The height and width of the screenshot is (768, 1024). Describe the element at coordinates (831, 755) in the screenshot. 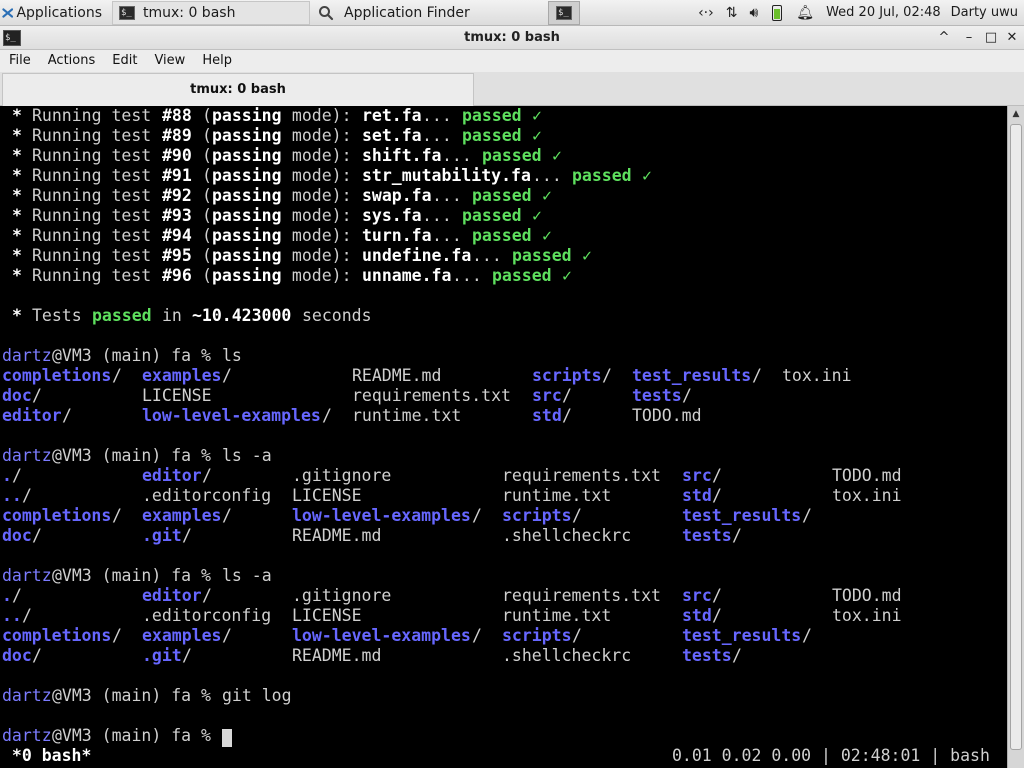

I see `tmux-status-right: 0.01 0.02 0.00 | 02:48:01 | bash` at that location.